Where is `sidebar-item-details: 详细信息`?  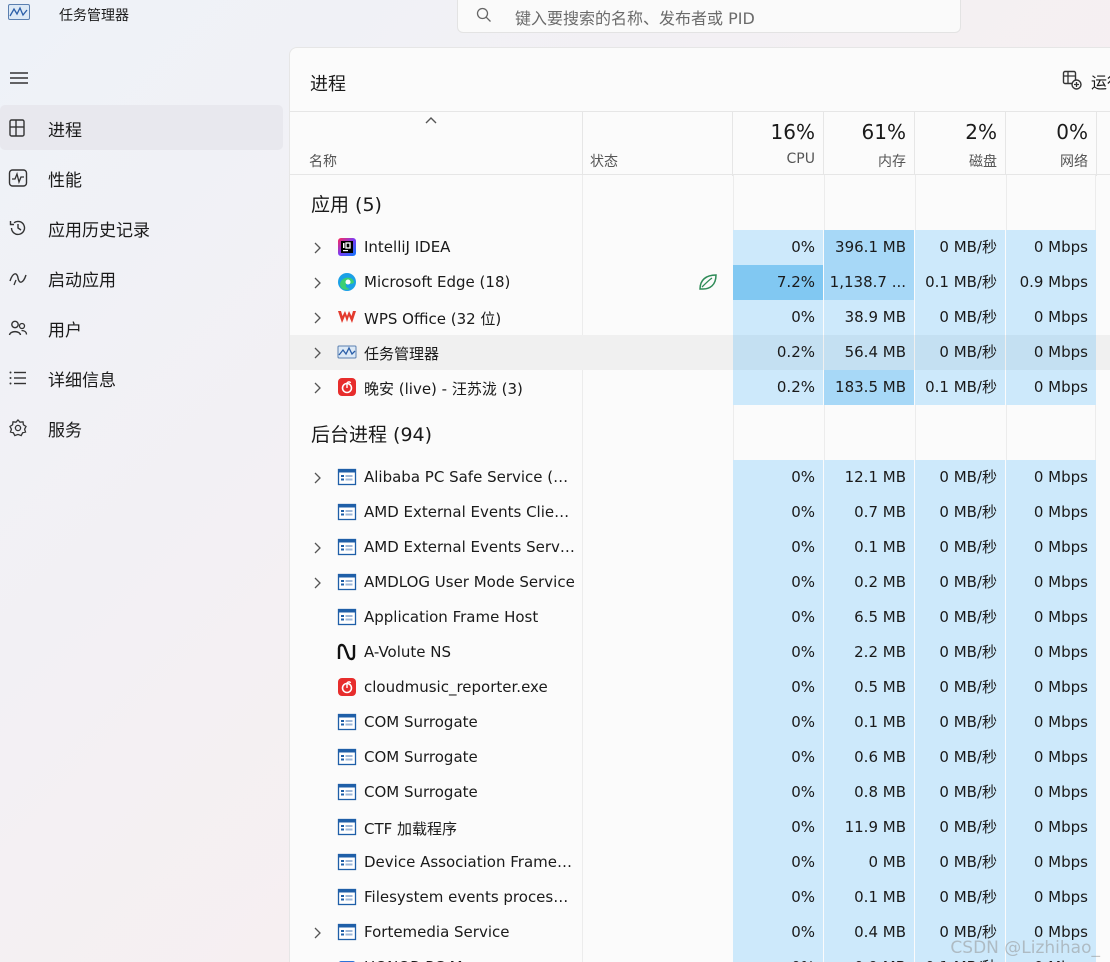 sidebar-item-details: 详细信息 is located at coordinates (141, 377).